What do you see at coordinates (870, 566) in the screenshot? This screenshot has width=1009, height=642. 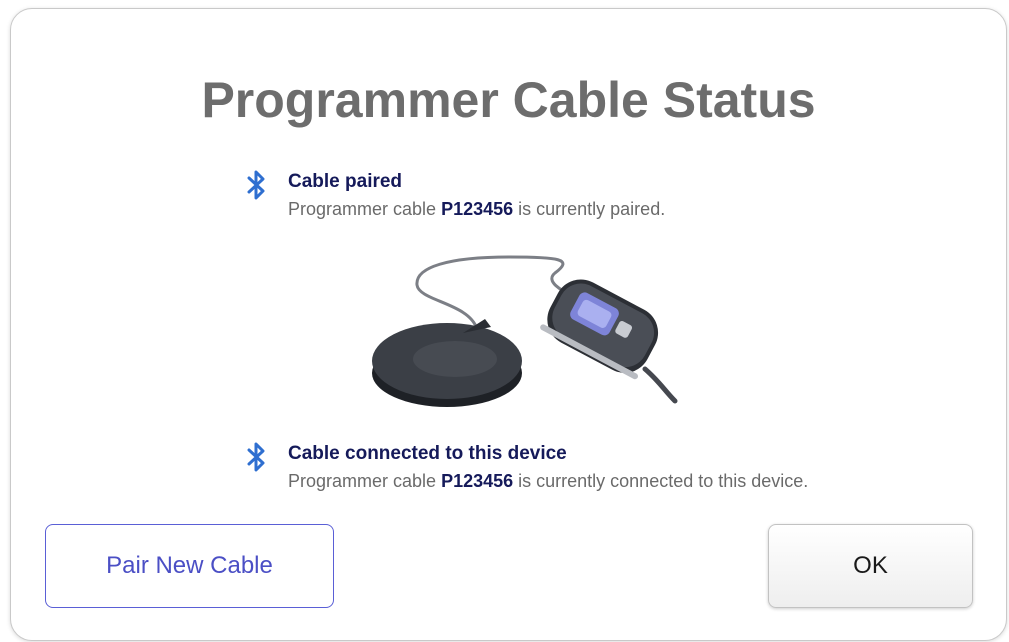 I see `ok-button: OK` at bounding box center [870, 566].